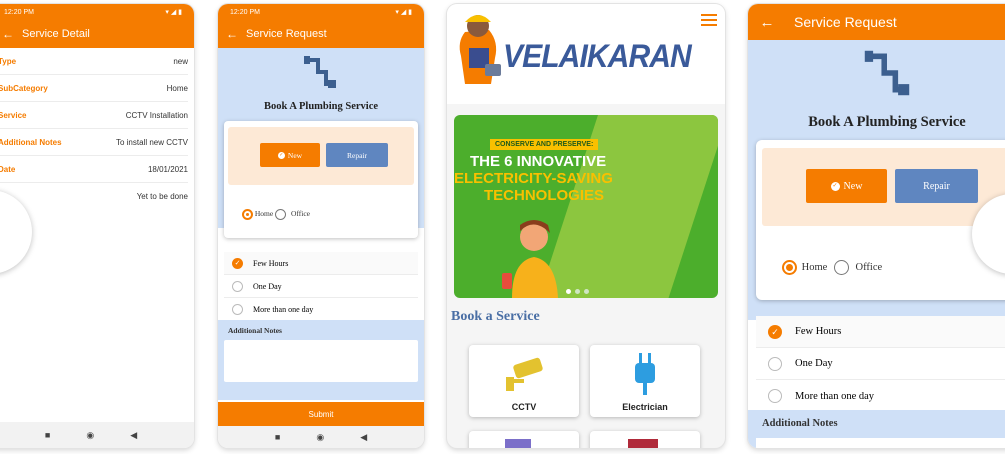 Image resolution: width=1005 pixels, height=454 pixels. What do you see at coordinates (151, 142) in the screenshot?
I see `detail-value: To install new CCTV` at bounding box center [151, 142].